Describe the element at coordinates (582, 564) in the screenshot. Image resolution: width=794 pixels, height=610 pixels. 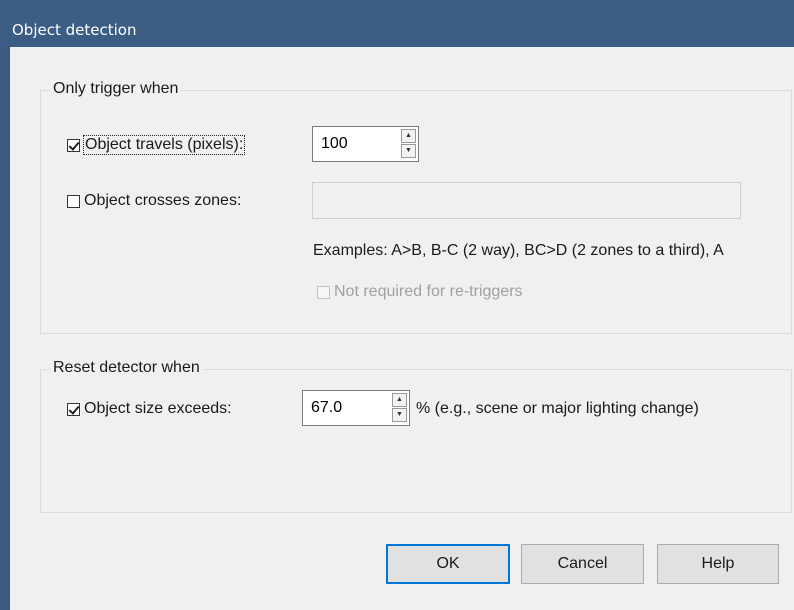
I see `cancel-button: Cancel` at that location.